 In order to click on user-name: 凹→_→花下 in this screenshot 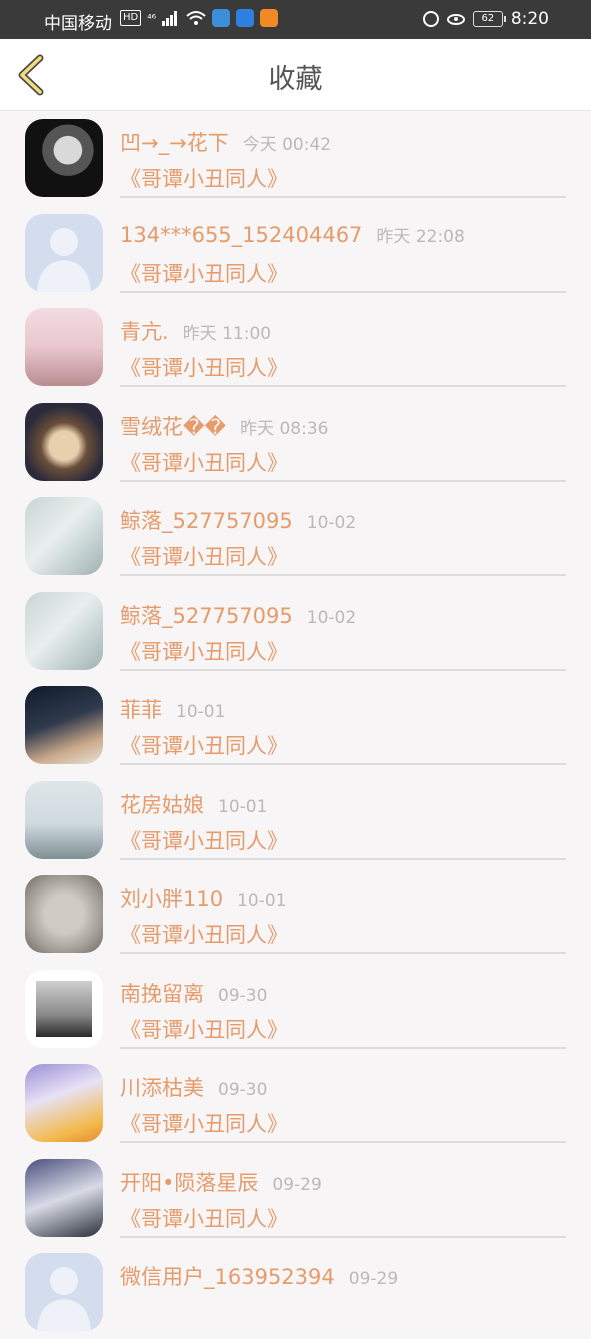, I will do `click(174, 143)`.